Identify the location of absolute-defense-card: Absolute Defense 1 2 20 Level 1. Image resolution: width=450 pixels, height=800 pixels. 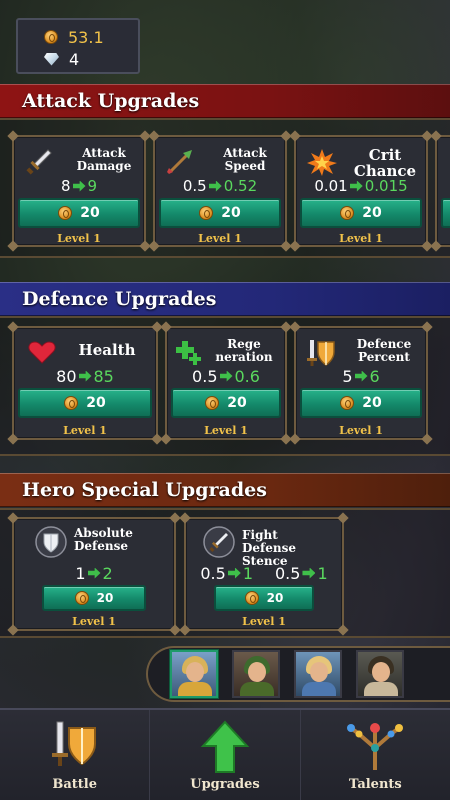
(94, 574).